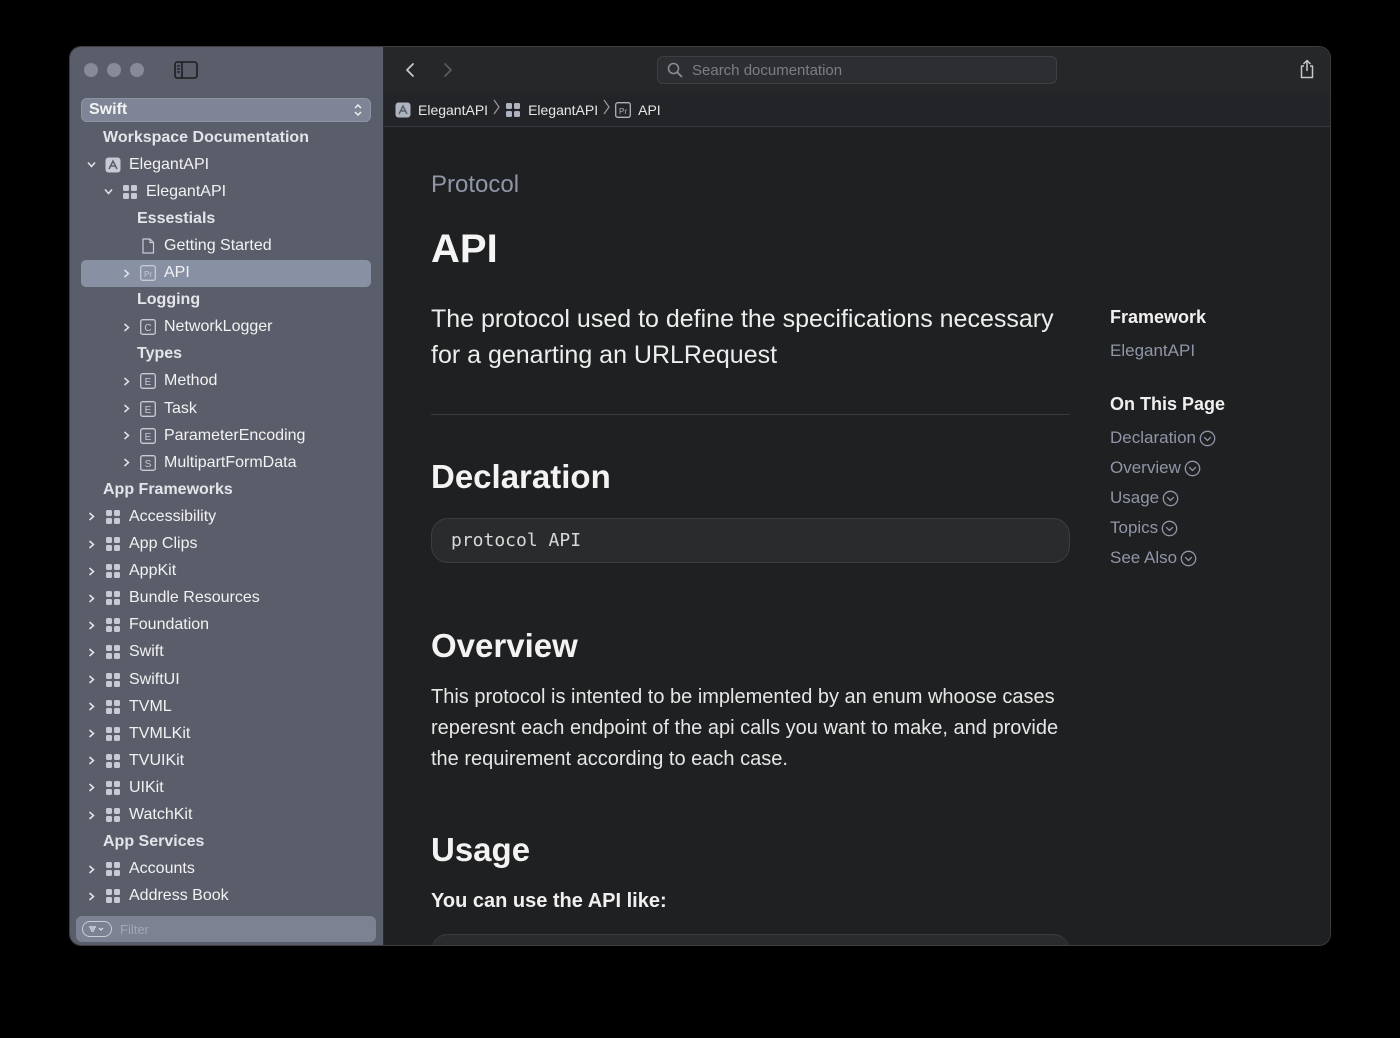  I want to click on sidebar-item: Swift, so click(226, 652).